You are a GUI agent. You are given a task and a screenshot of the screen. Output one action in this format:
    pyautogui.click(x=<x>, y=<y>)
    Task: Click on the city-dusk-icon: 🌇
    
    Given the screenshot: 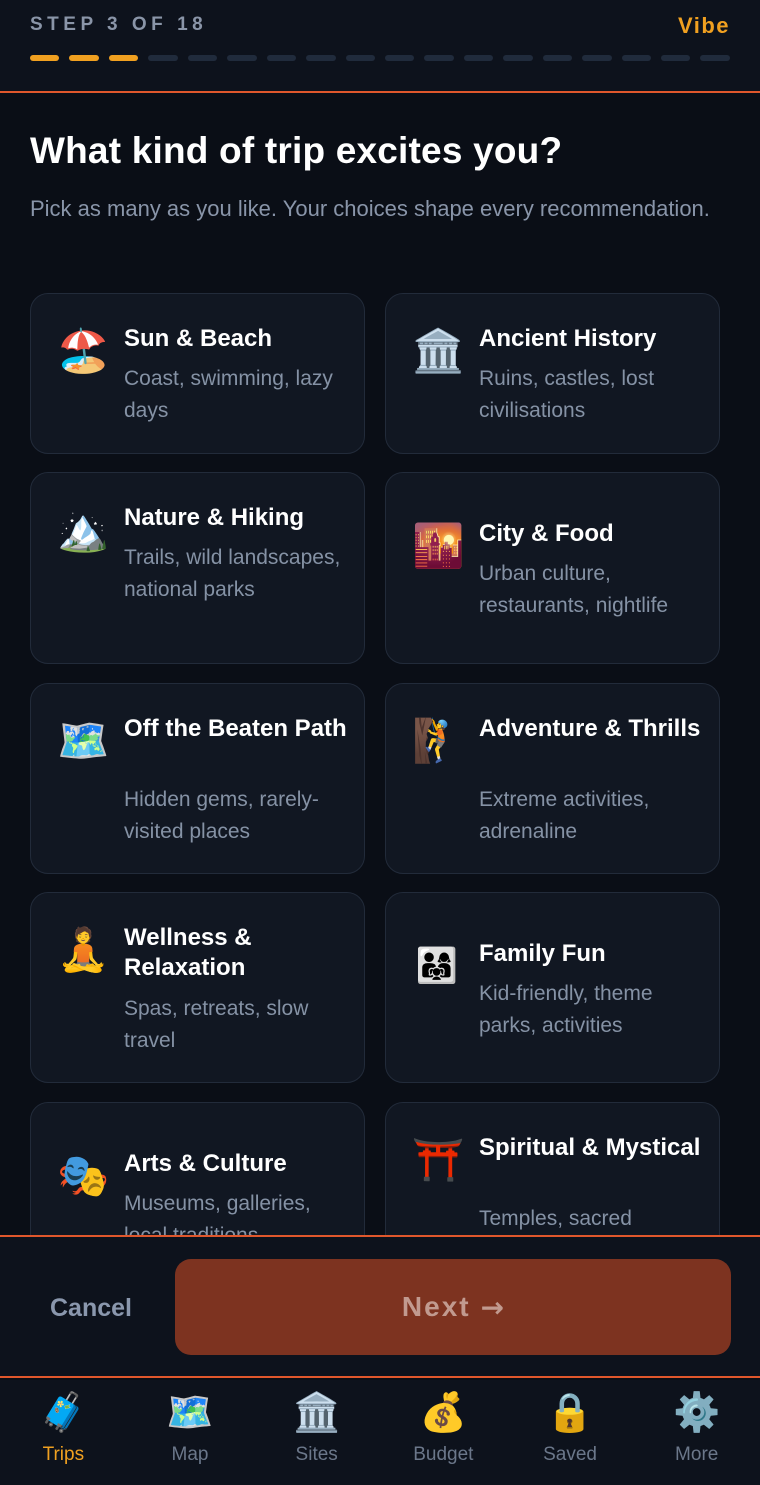 What is the action you would take?
    pyautogui.click(x=438, y=545)
    